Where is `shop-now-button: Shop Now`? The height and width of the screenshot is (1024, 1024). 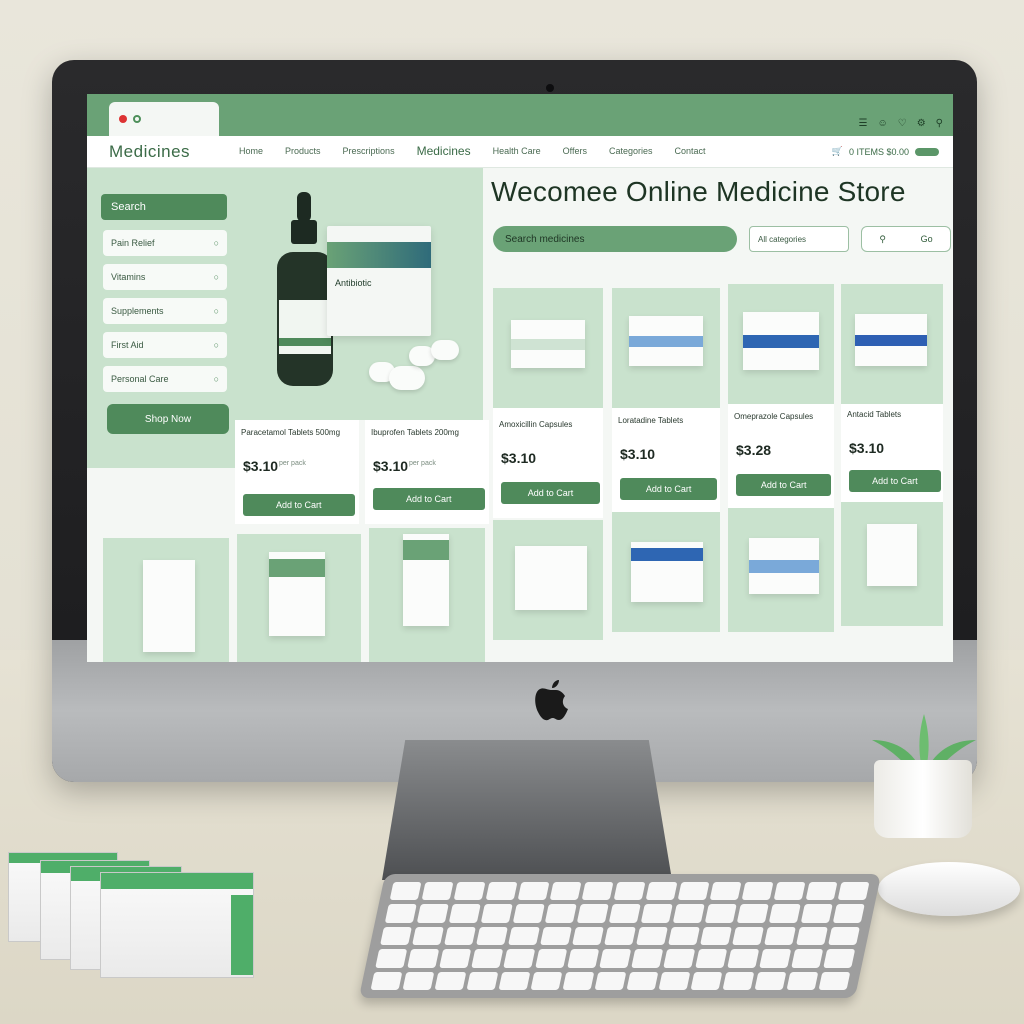
shop-now-button: Shop Now is located at coordinates (168, 419).